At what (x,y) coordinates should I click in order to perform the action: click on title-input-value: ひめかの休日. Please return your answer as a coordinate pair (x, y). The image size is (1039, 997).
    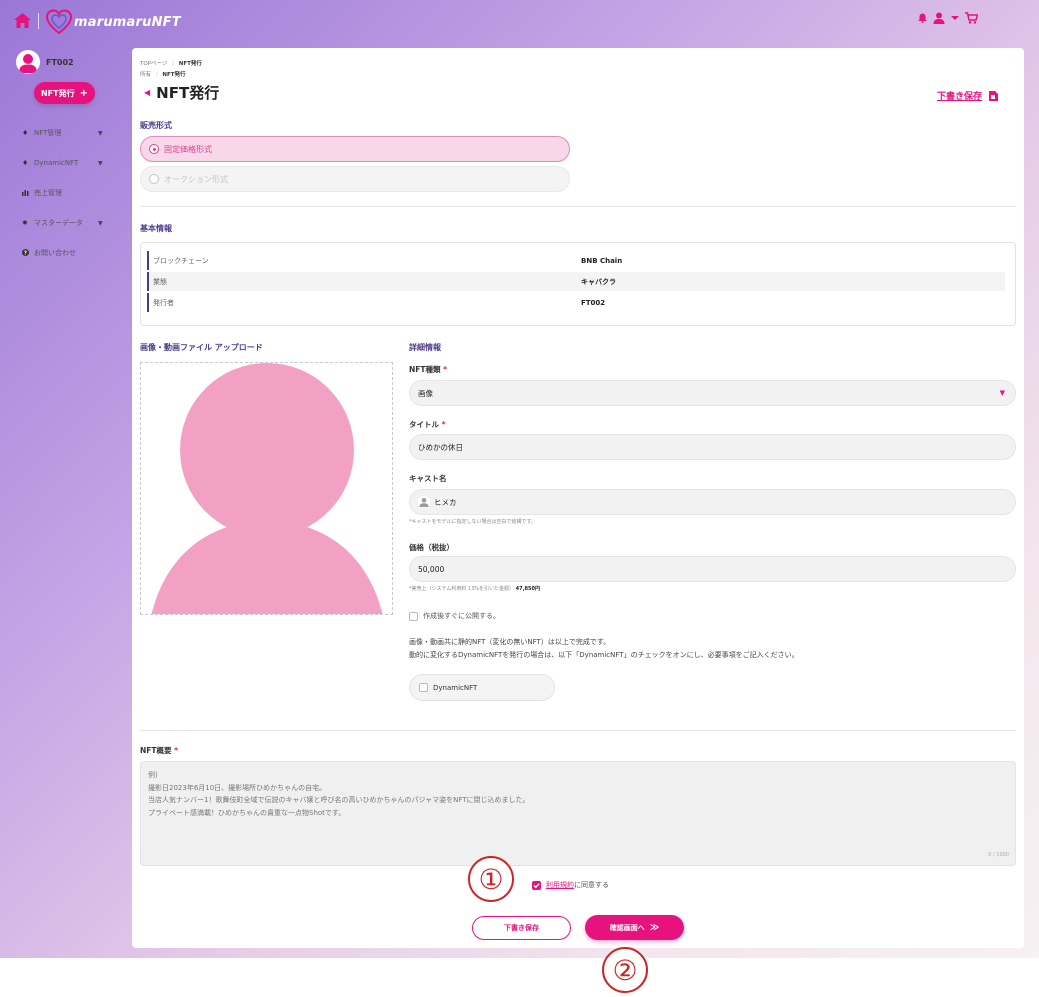
    Looking at the image, I should click on (440, 447).